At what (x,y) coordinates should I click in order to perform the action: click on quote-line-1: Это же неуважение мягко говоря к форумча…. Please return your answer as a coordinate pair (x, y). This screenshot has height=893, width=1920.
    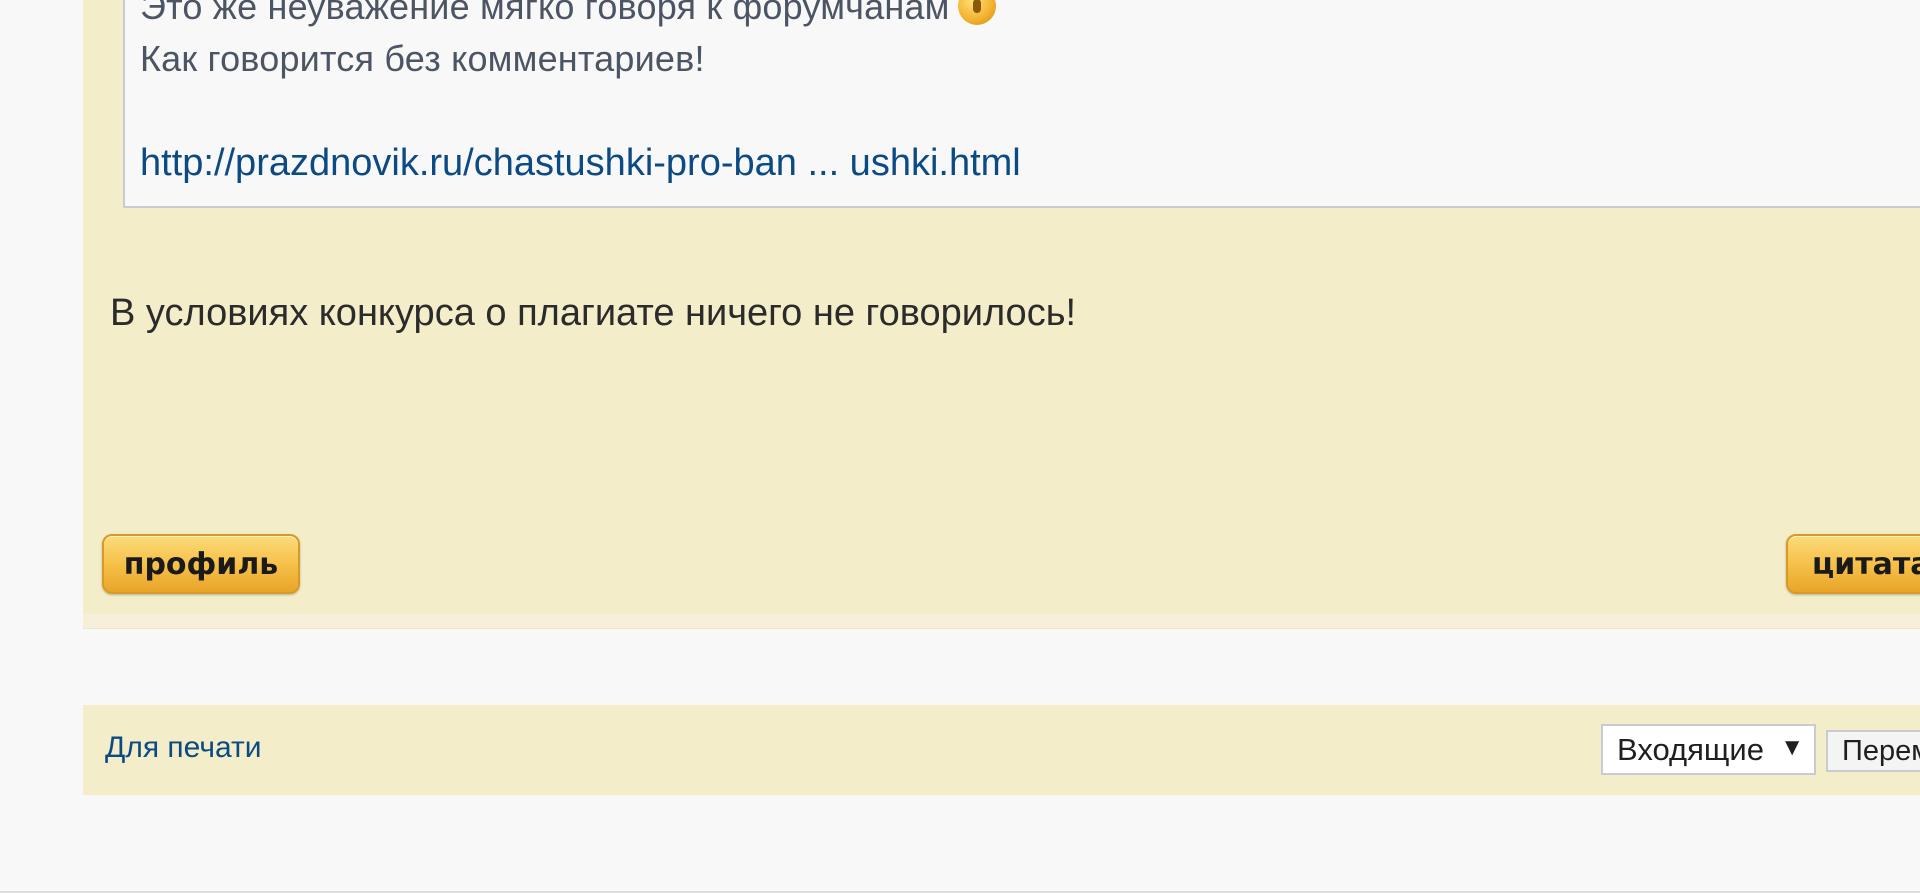
    Looking at the image, I should click on (568, 14).